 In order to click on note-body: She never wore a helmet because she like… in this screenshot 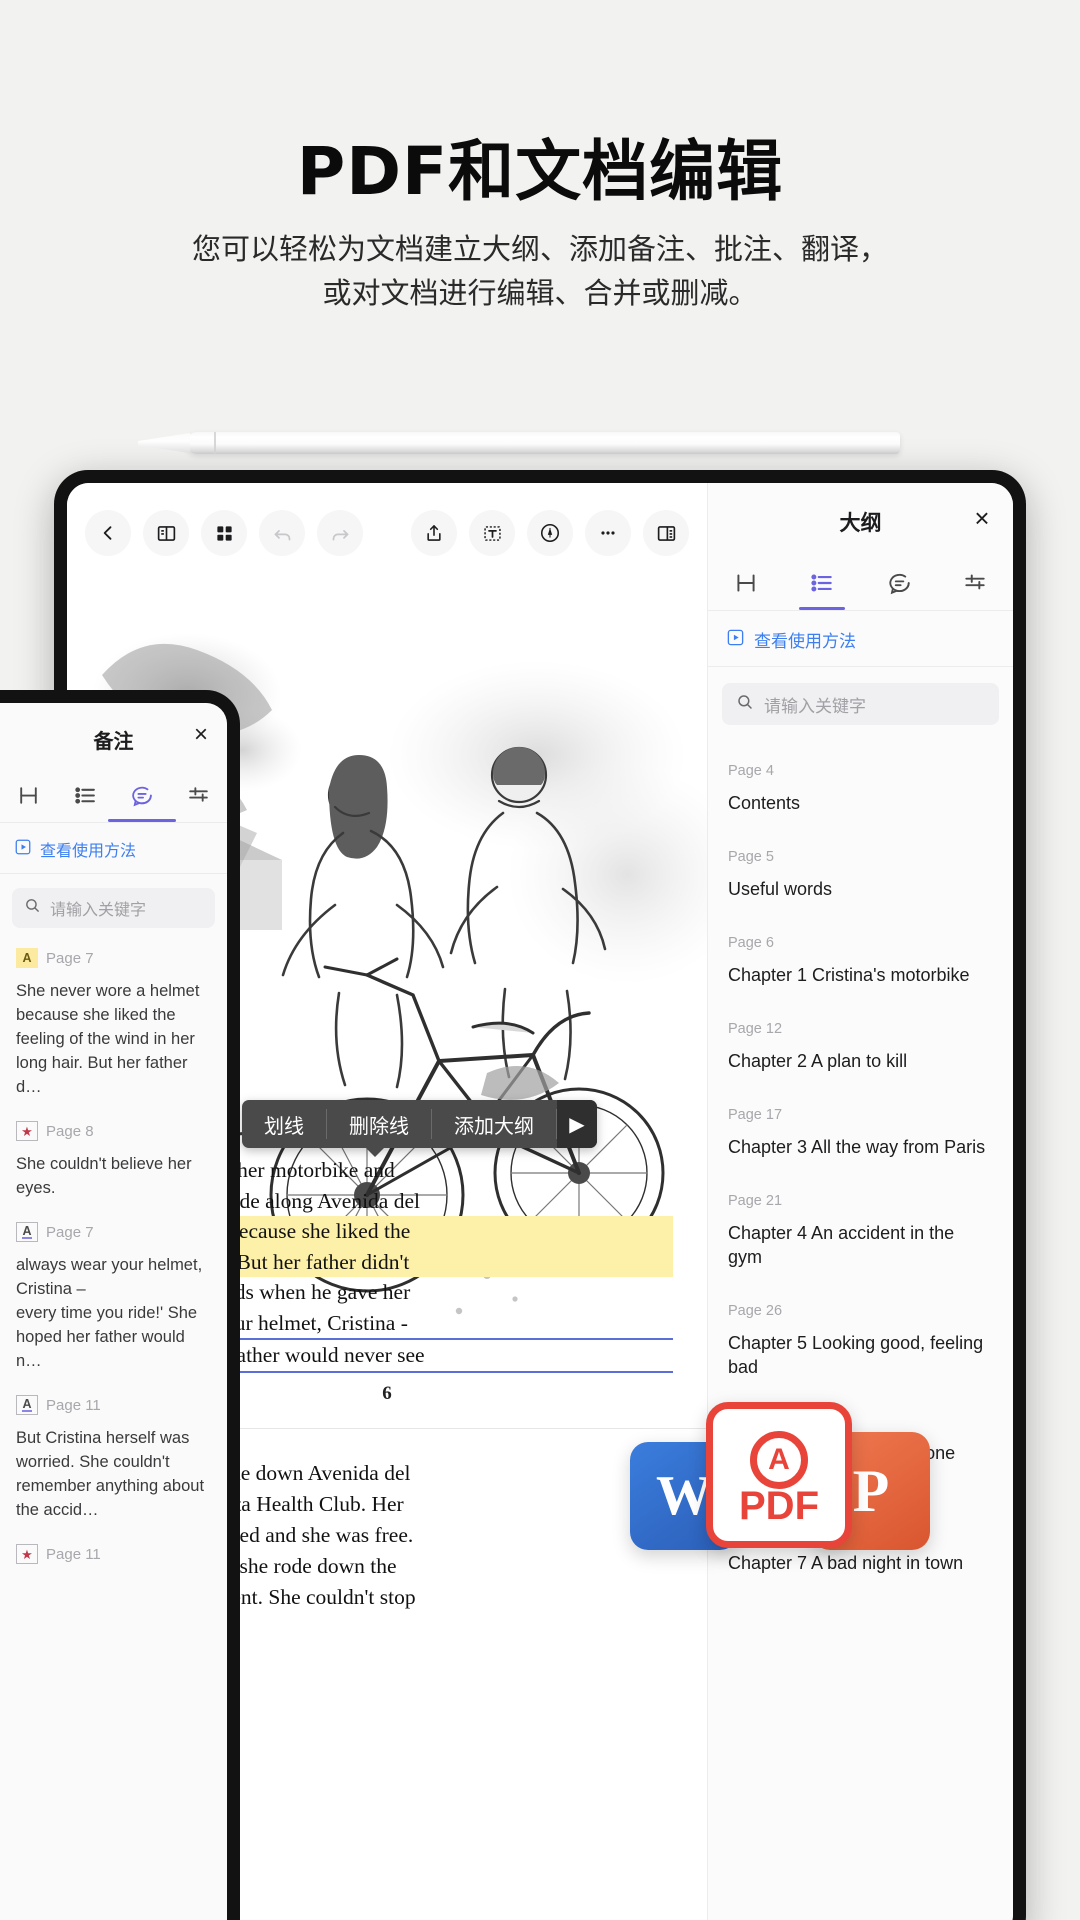, I will do `click(108, 1039)`.